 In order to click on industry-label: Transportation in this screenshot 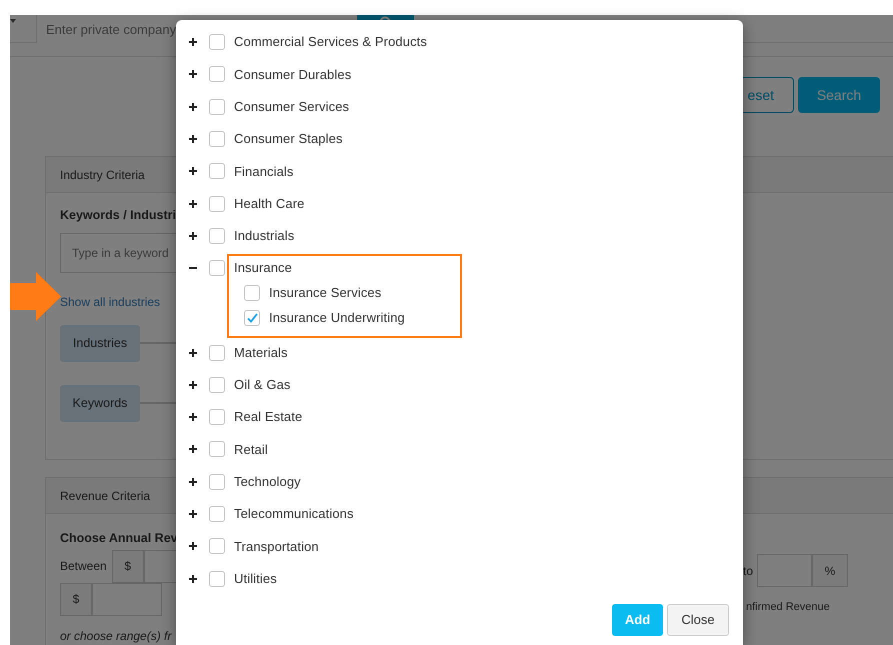, I will do `click(276, 547)`.